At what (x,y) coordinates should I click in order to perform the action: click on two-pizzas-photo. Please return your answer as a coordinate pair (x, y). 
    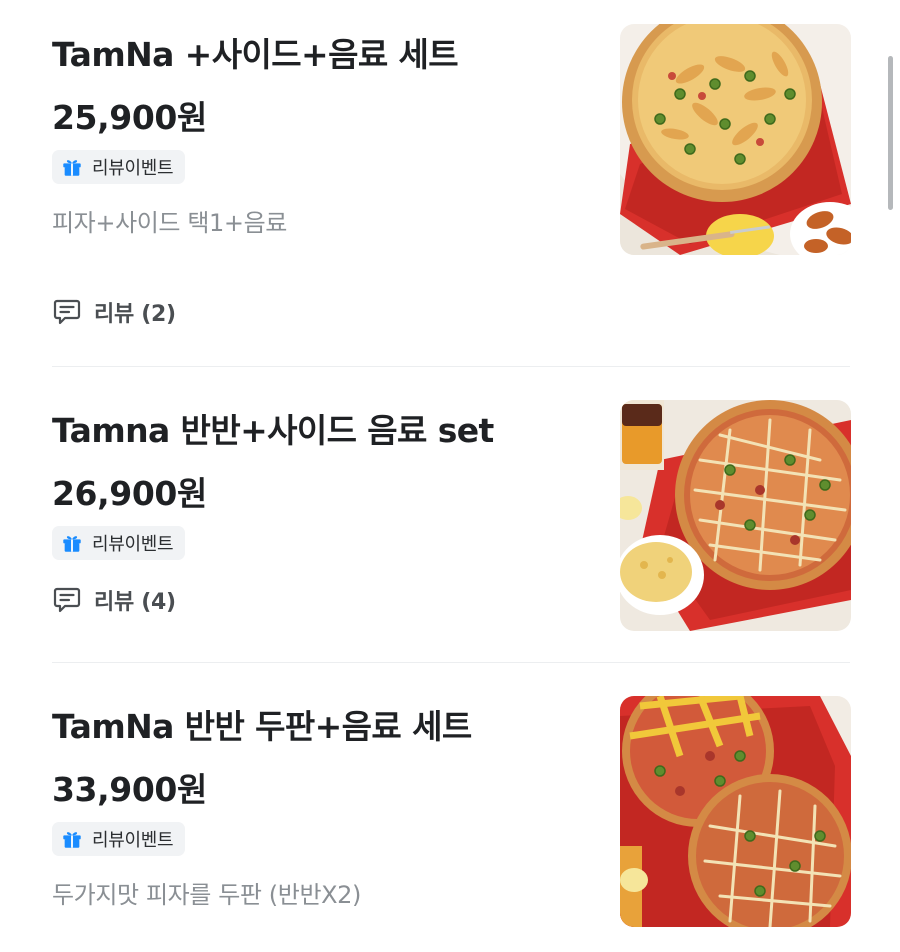
    Looking at the image, I should click on (735, 811).